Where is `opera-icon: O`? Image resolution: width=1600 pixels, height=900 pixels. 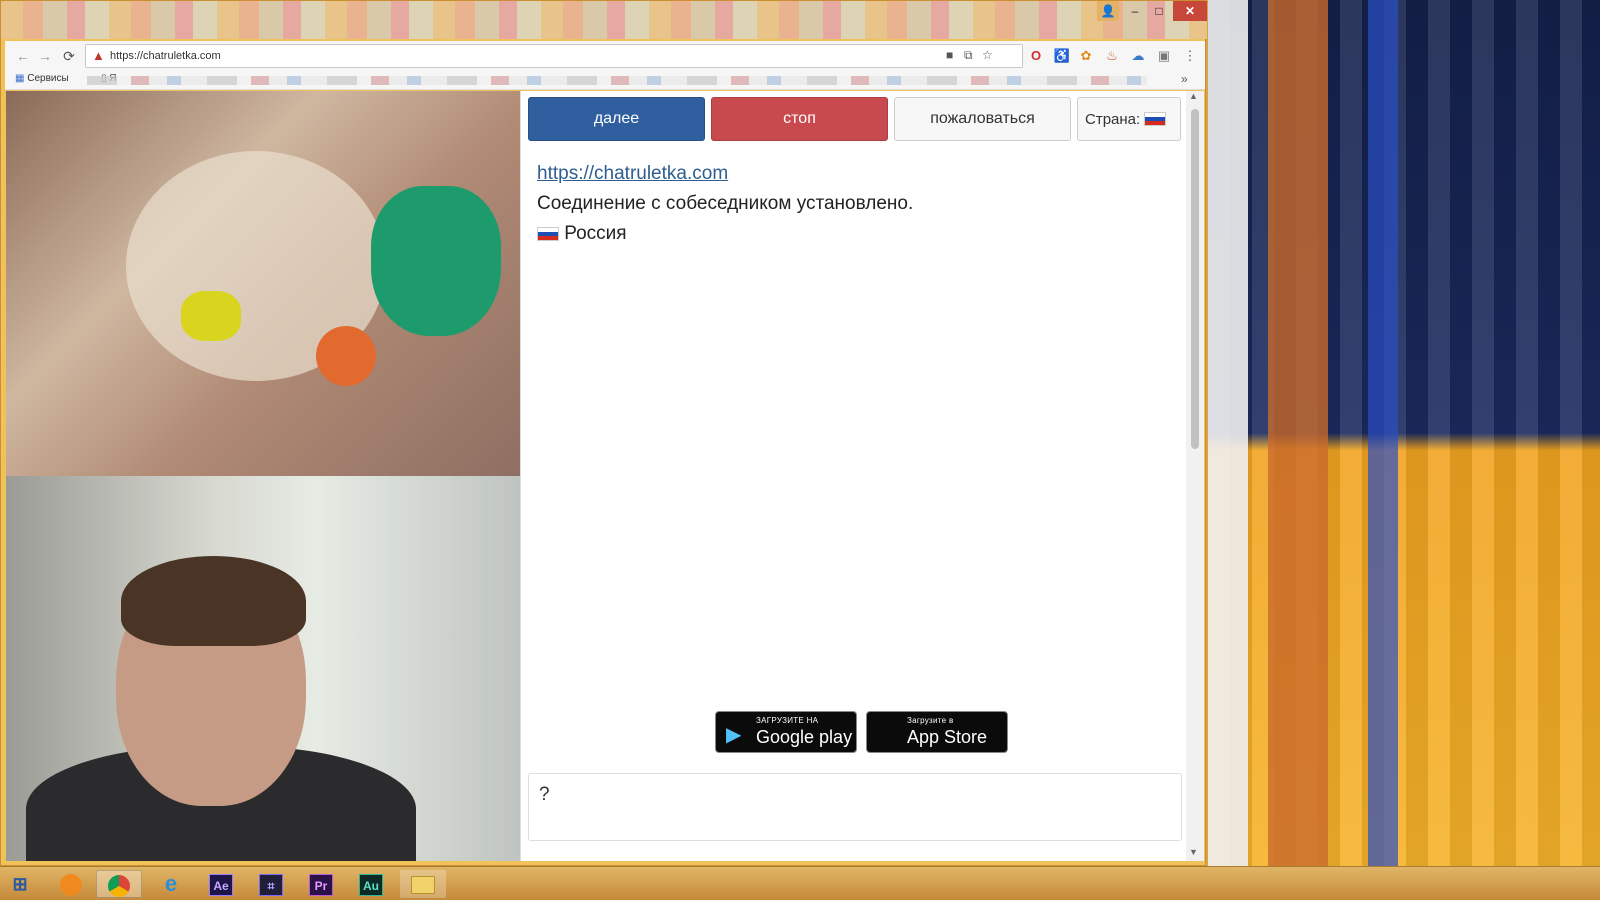 opera-icon: O is located at coordinates (1036, 56).